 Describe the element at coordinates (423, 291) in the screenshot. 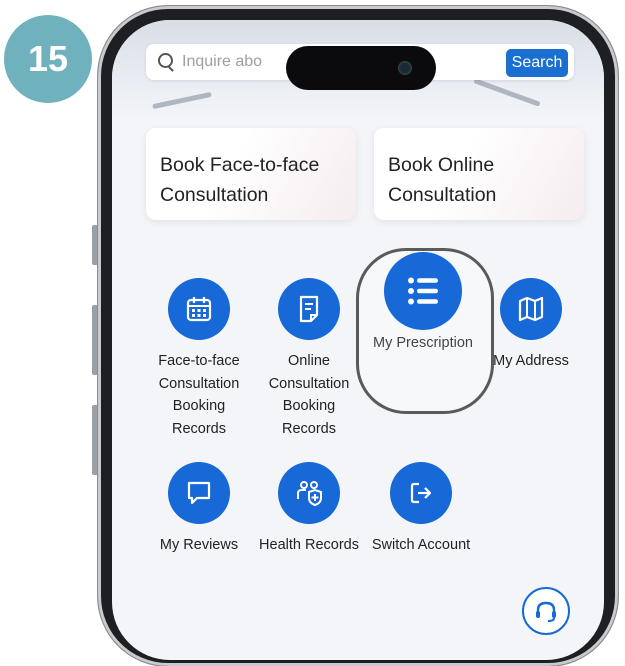

I see `list-icon` at that location.